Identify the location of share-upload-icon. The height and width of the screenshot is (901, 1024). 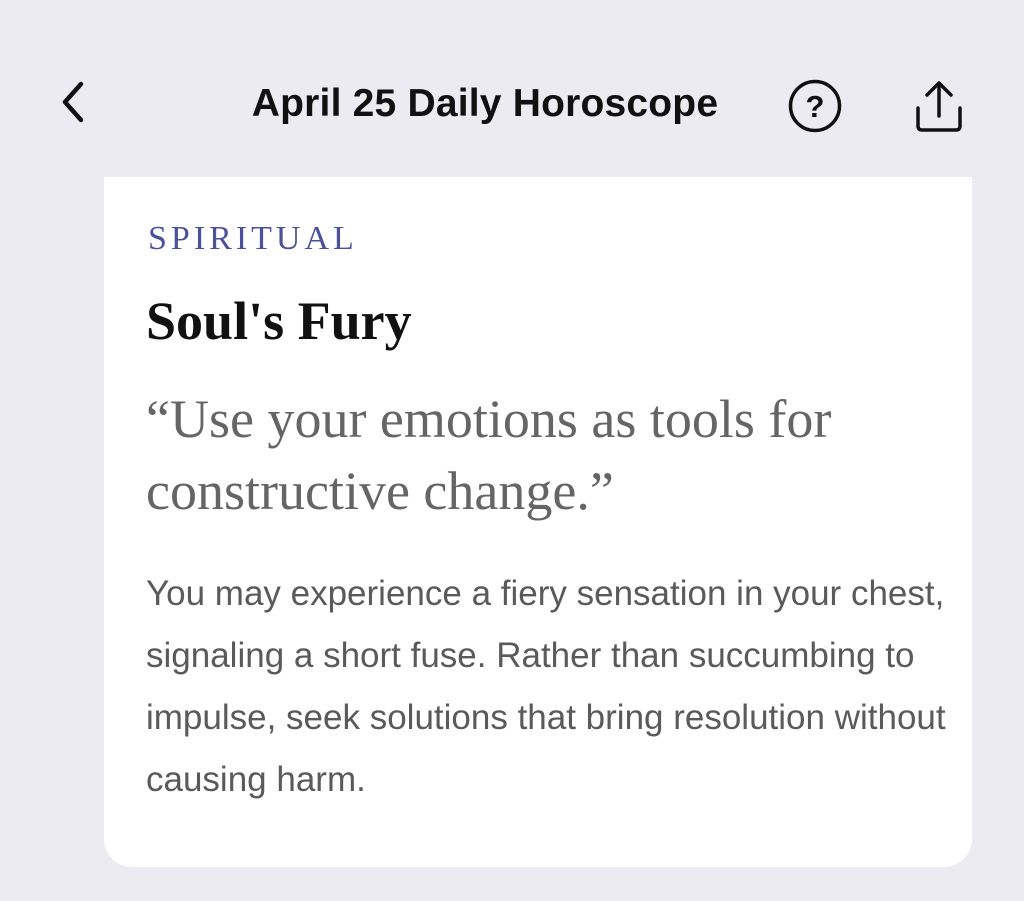
(939, 106).